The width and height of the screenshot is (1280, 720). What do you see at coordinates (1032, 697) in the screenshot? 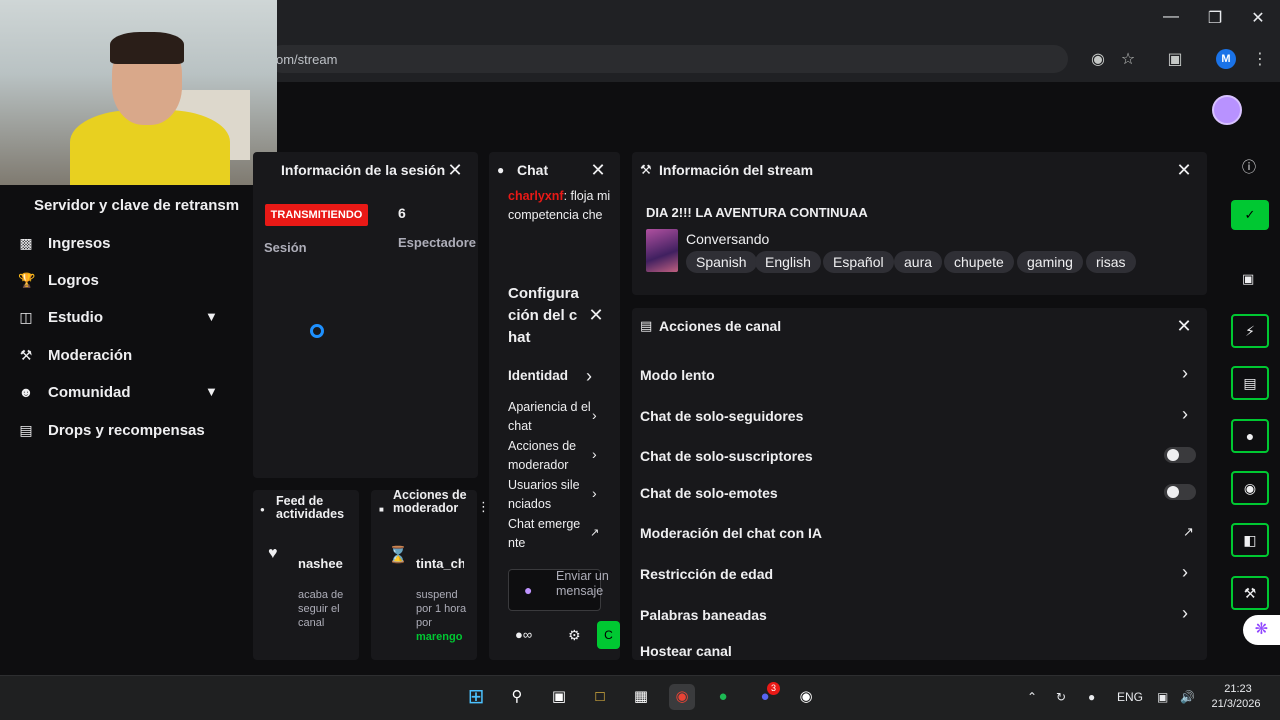
I see `tray-chevron-icon: ⌃` at bounding box center [1032, 697].